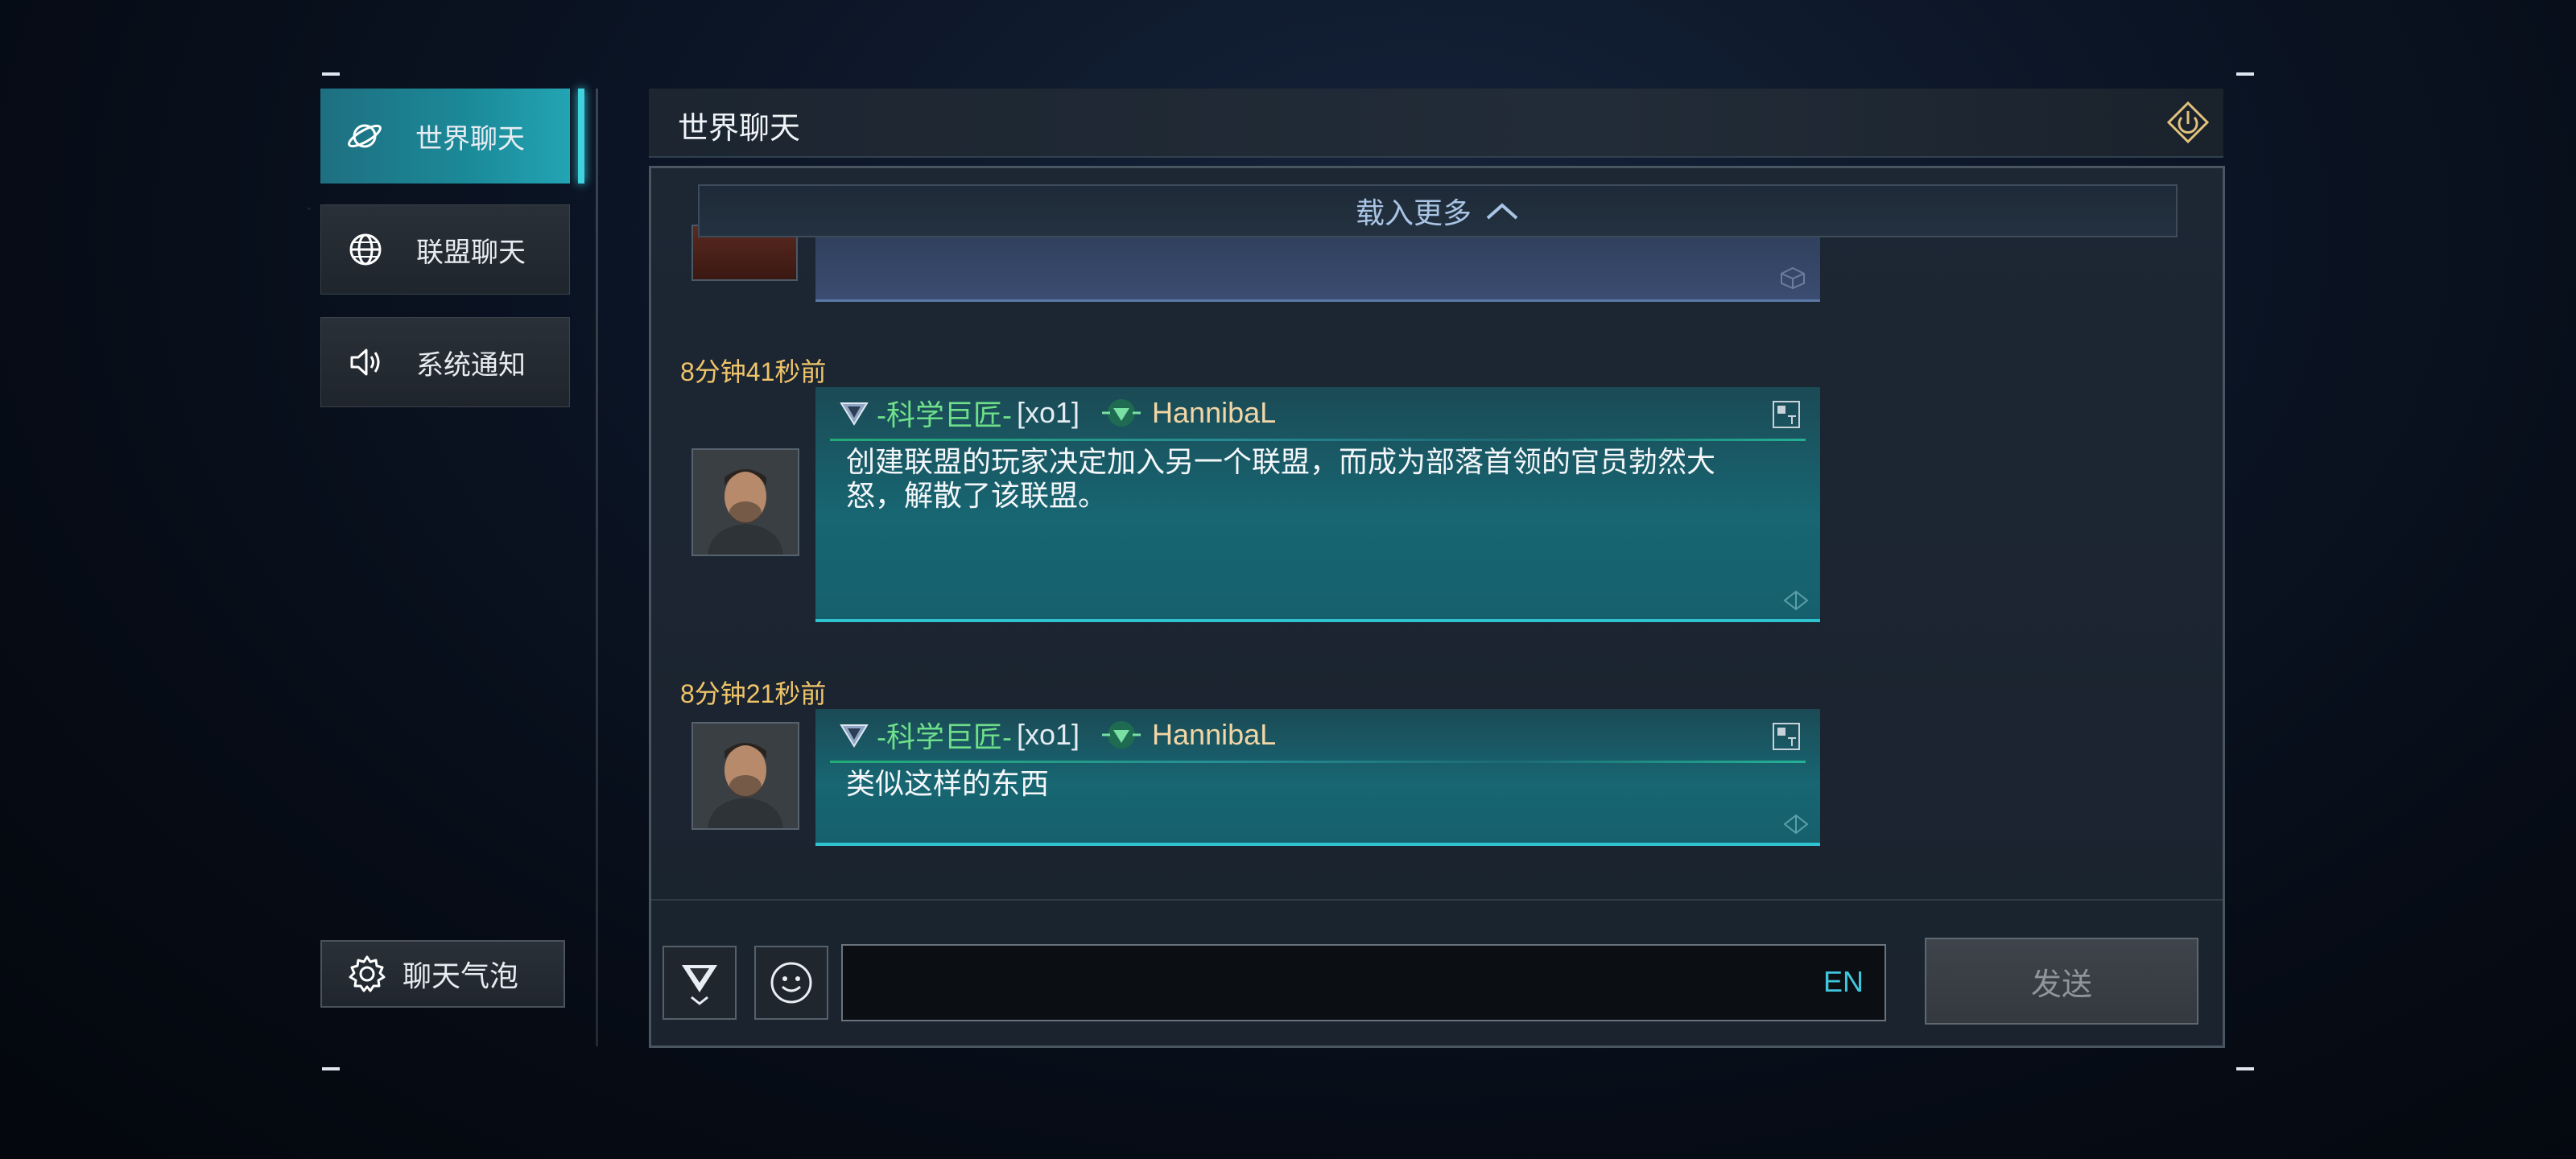  What do you see at coordinates (1436, 123) in the screenshot?
I see `chat-header: 世界聊天` at bounding box center [1436, 123].